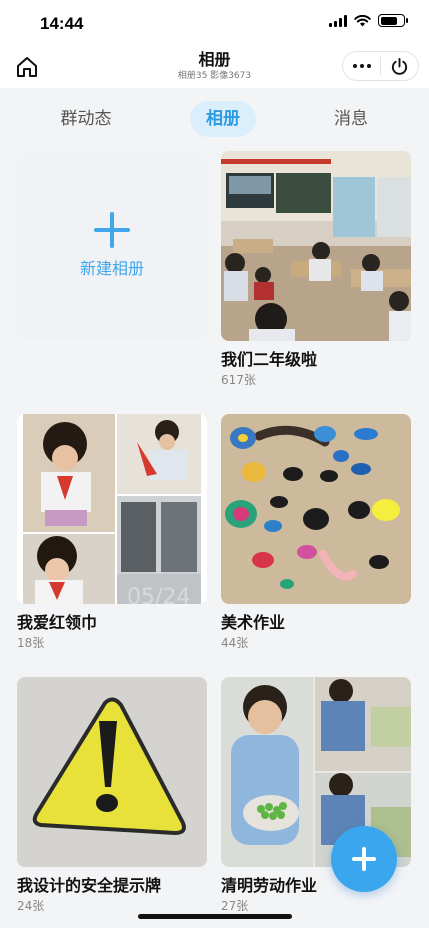 The image size is (429, 928). What do you see at coordinates (223, 119) in the screenshot?
I see `tab-albums: 相册` at bounding box center [223, 119].